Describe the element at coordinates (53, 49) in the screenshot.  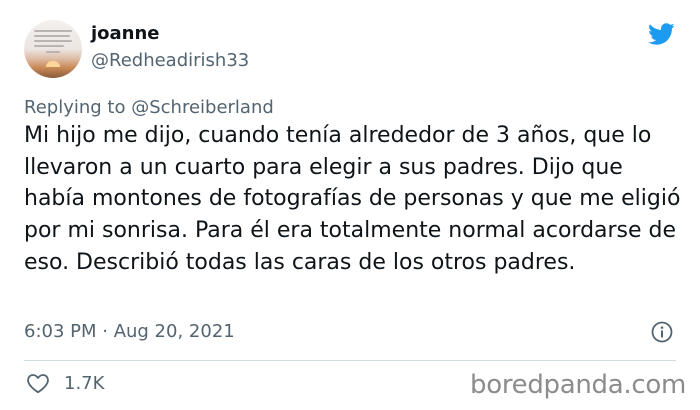
I see `avatar` at that location.